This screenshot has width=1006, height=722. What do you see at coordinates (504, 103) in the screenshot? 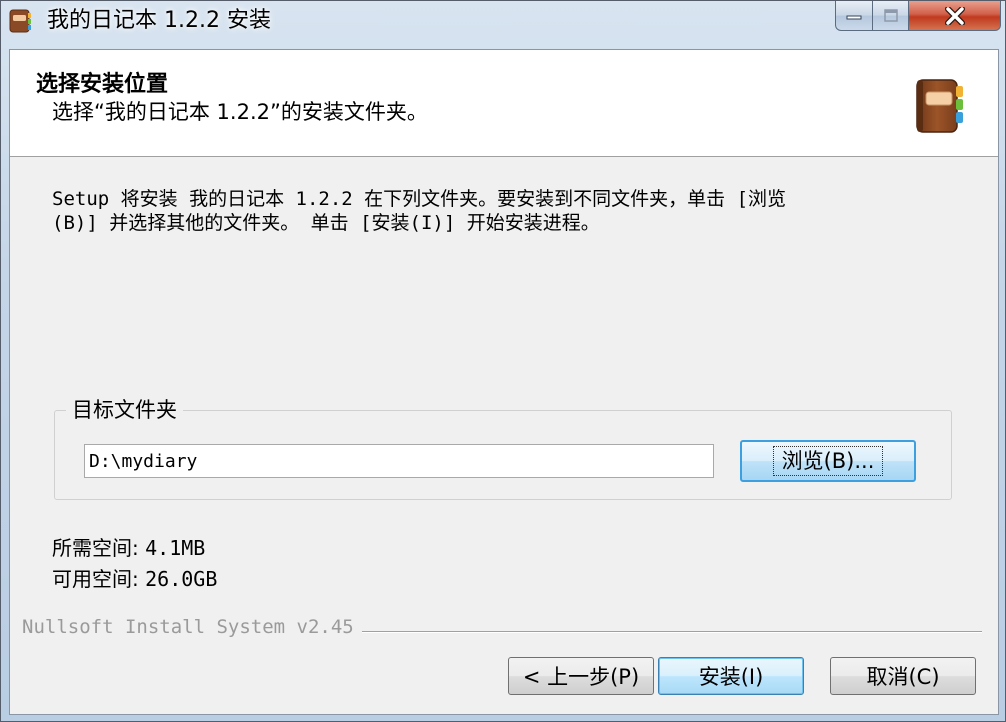
I see `page-header: 选择安装位置 选择“我的日记本 1.2.2”的安装文件夹。` at bounding box center [504, 103].